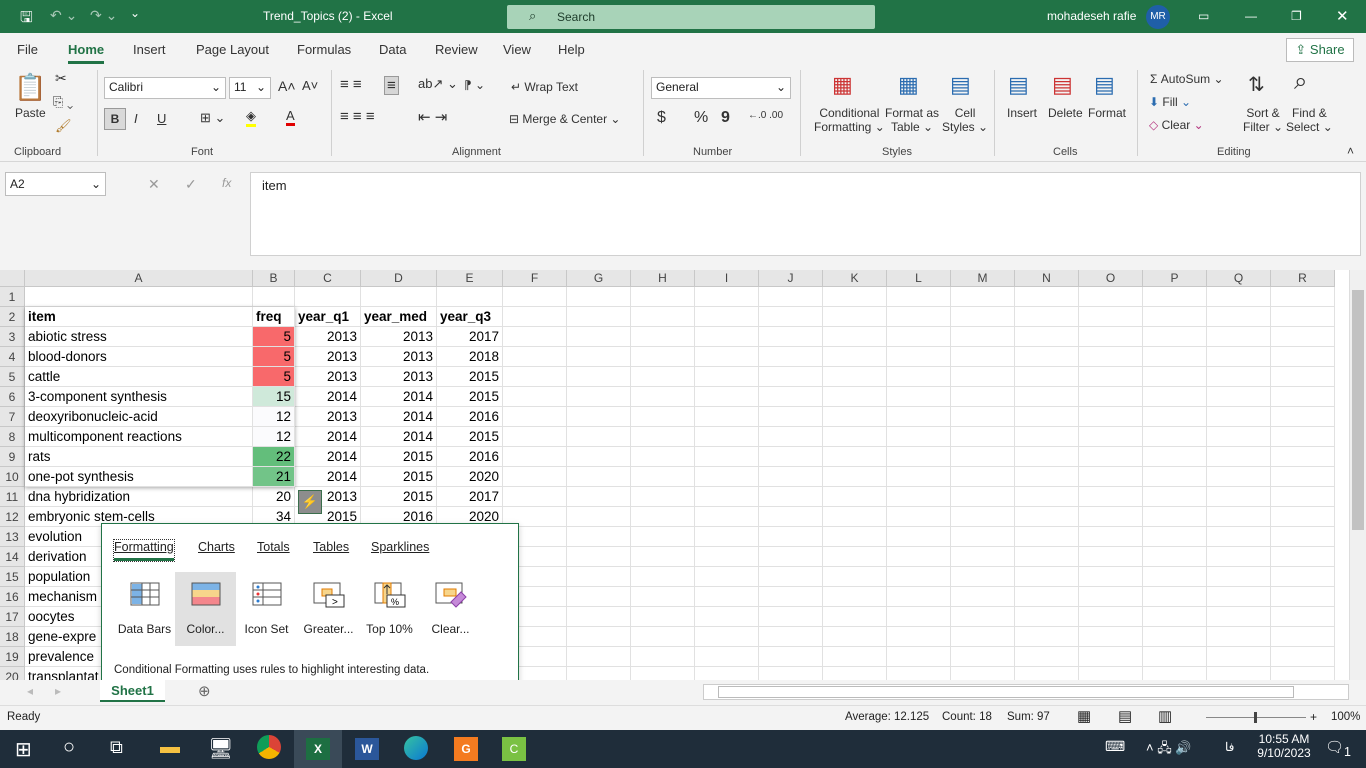  I want to click on cell-J14, so click(791, 557).